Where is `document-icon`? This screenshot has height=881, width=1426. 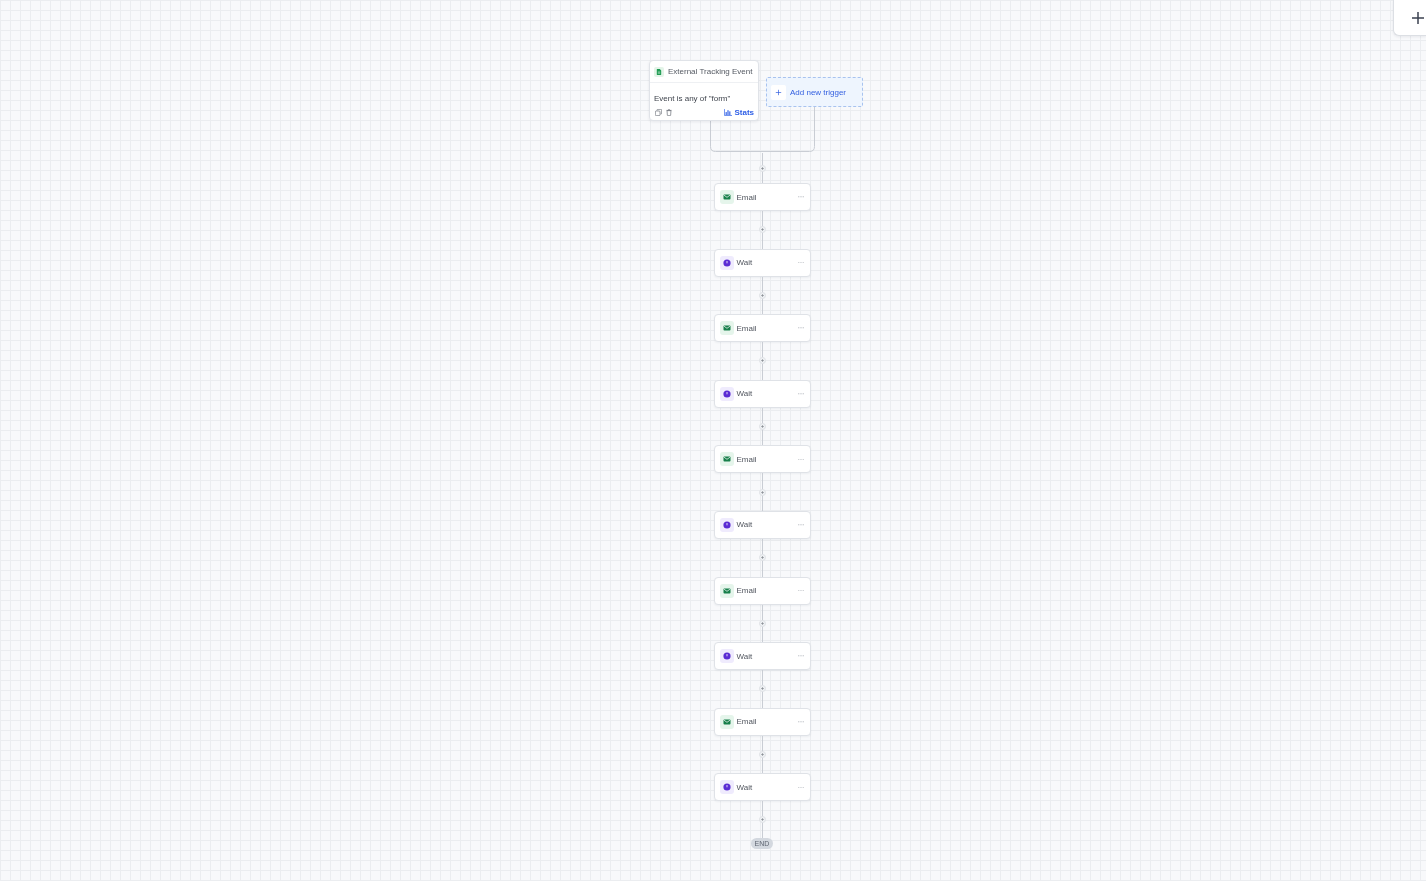
document-icon is located at coordinates (659, 71).